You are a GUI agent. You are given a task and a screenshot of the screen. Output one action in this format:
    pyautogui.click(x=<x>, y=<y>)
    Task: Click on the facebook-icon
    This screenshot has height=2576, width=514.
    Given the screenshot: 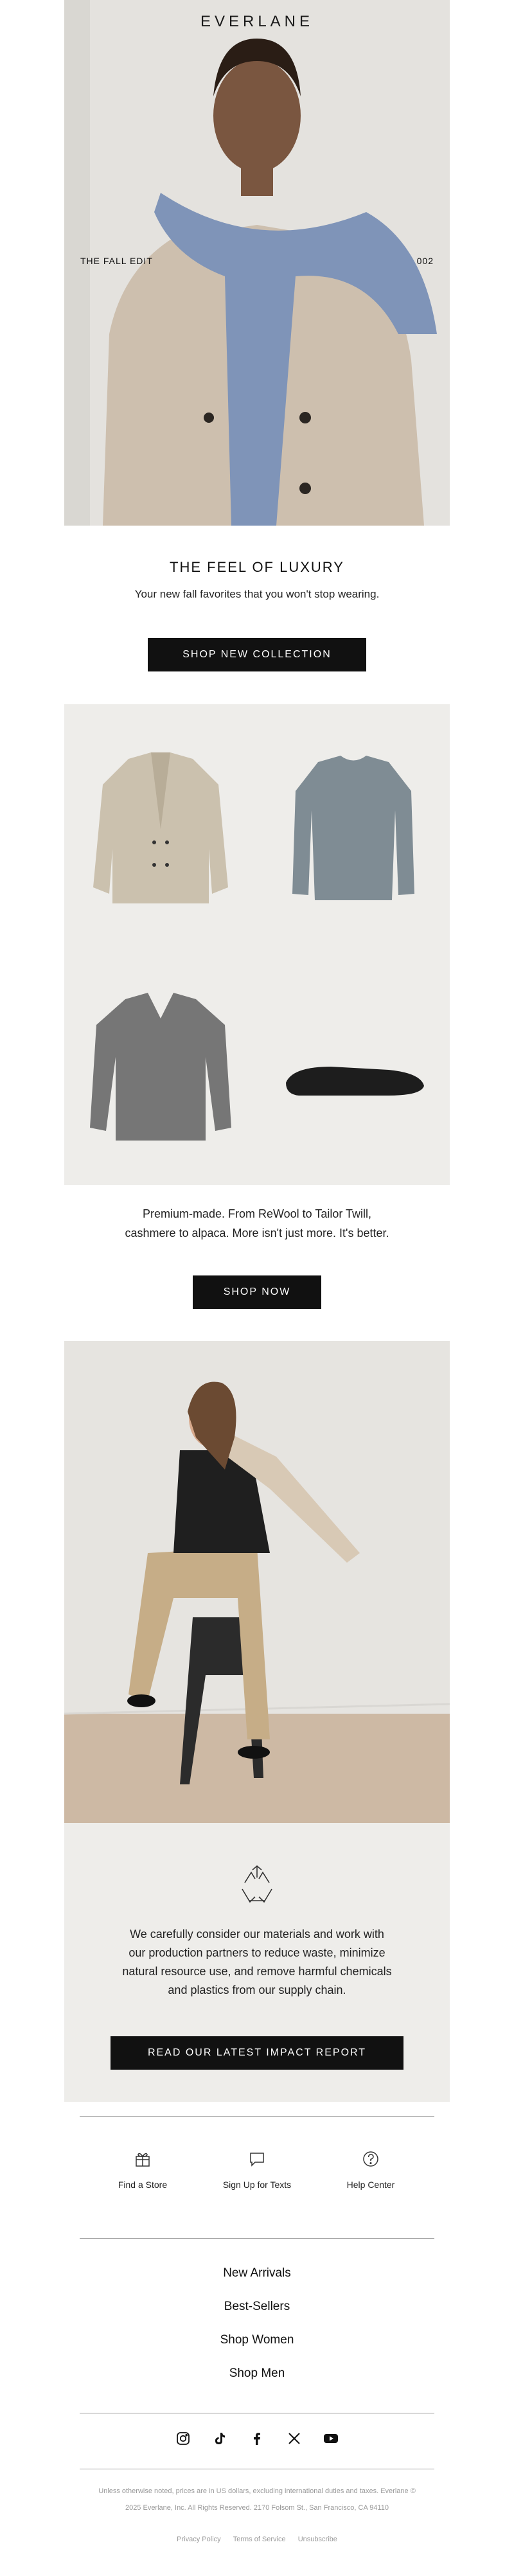 What is the action you would take?
    pyautogui.click(x=257, y=2439)
    